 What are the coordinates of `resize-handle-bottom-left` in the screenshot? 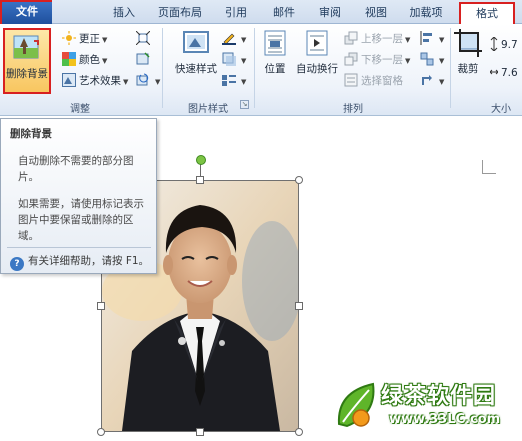 It's located at (101, 432).